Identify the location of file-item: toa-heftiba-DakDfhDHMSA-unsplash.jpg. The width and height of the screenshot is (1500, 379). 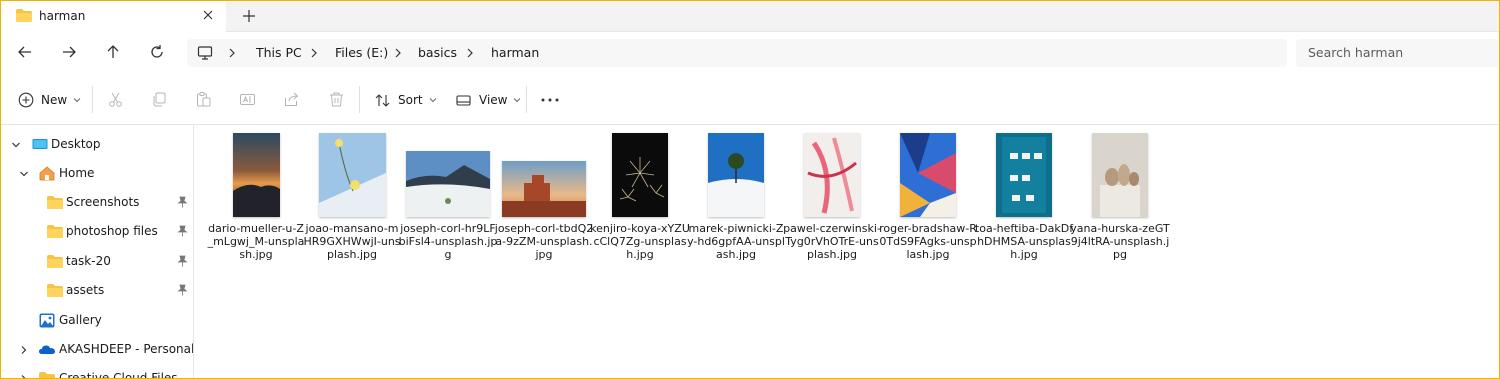
(1024, 200).